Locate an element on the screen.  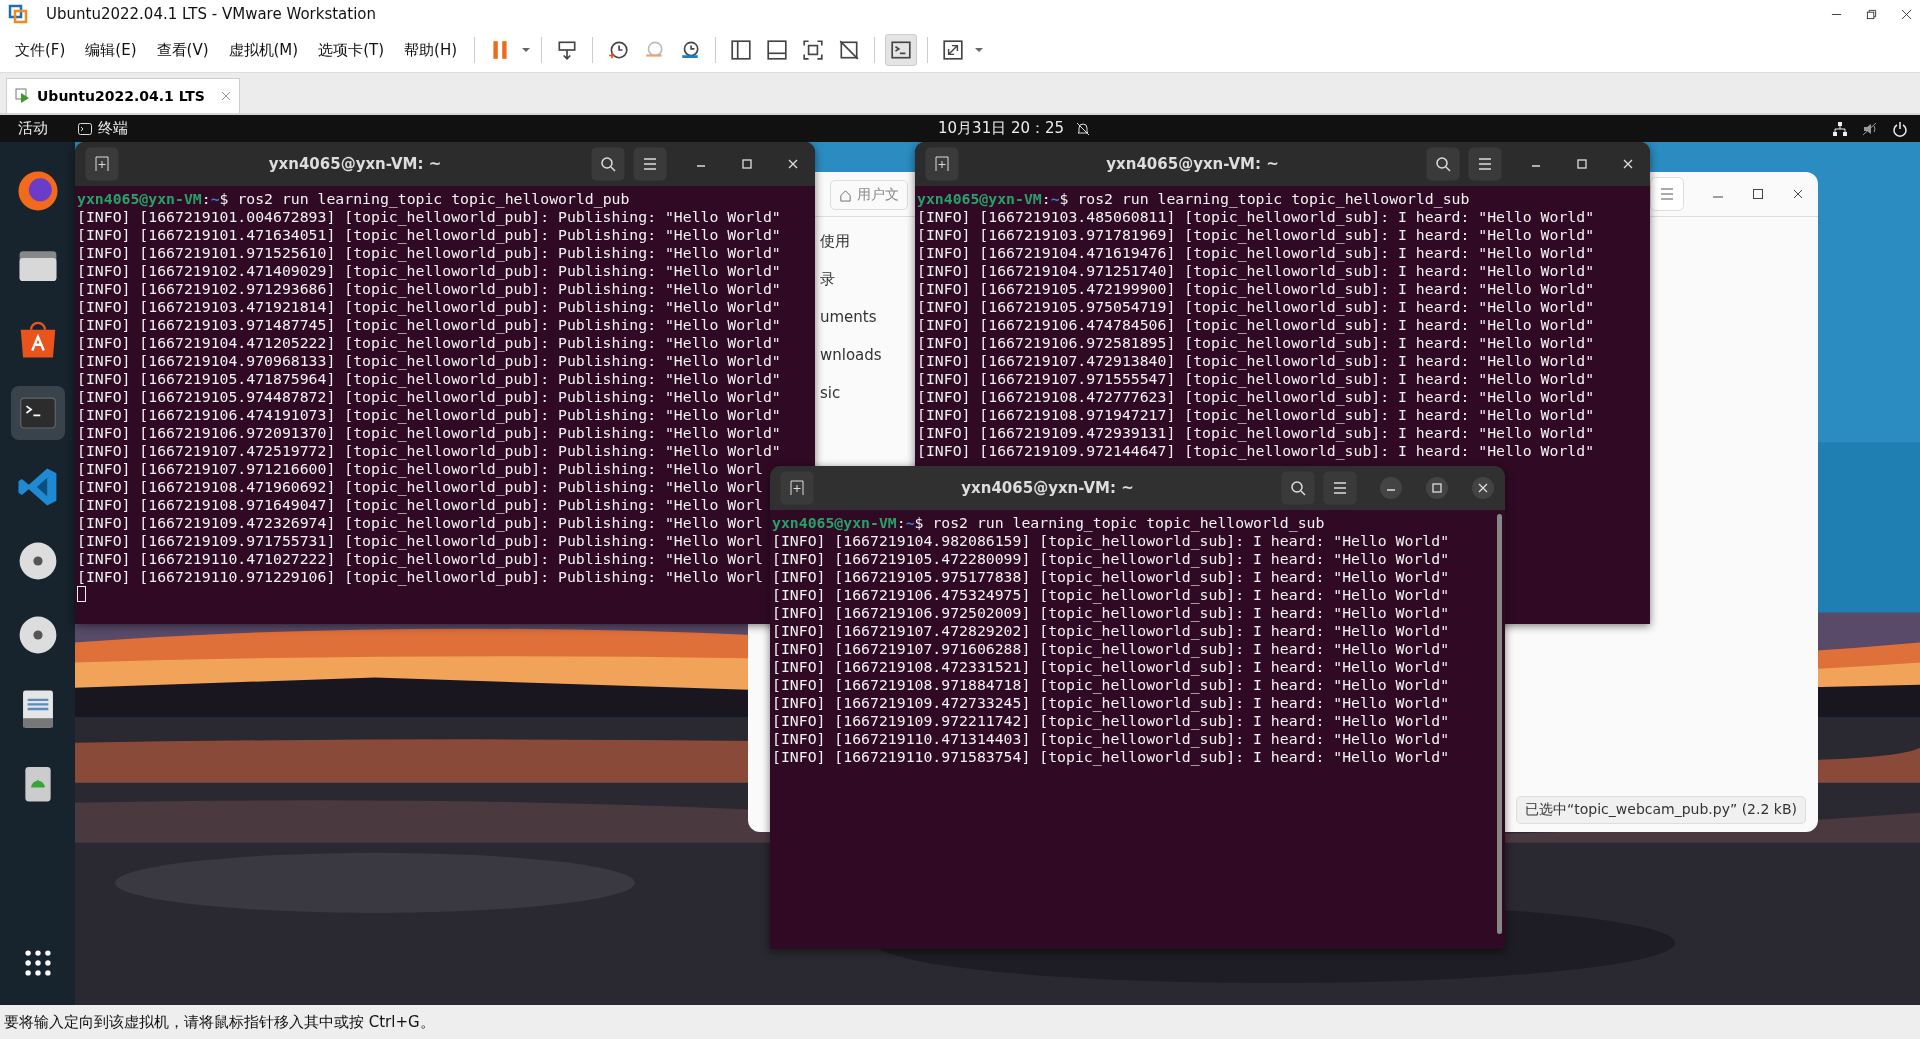
log-line: [INFO] [1667219101.471634051] [topic_helloworld_pub]: Publishing: "Hello World" is located at coordinates (429, 235).